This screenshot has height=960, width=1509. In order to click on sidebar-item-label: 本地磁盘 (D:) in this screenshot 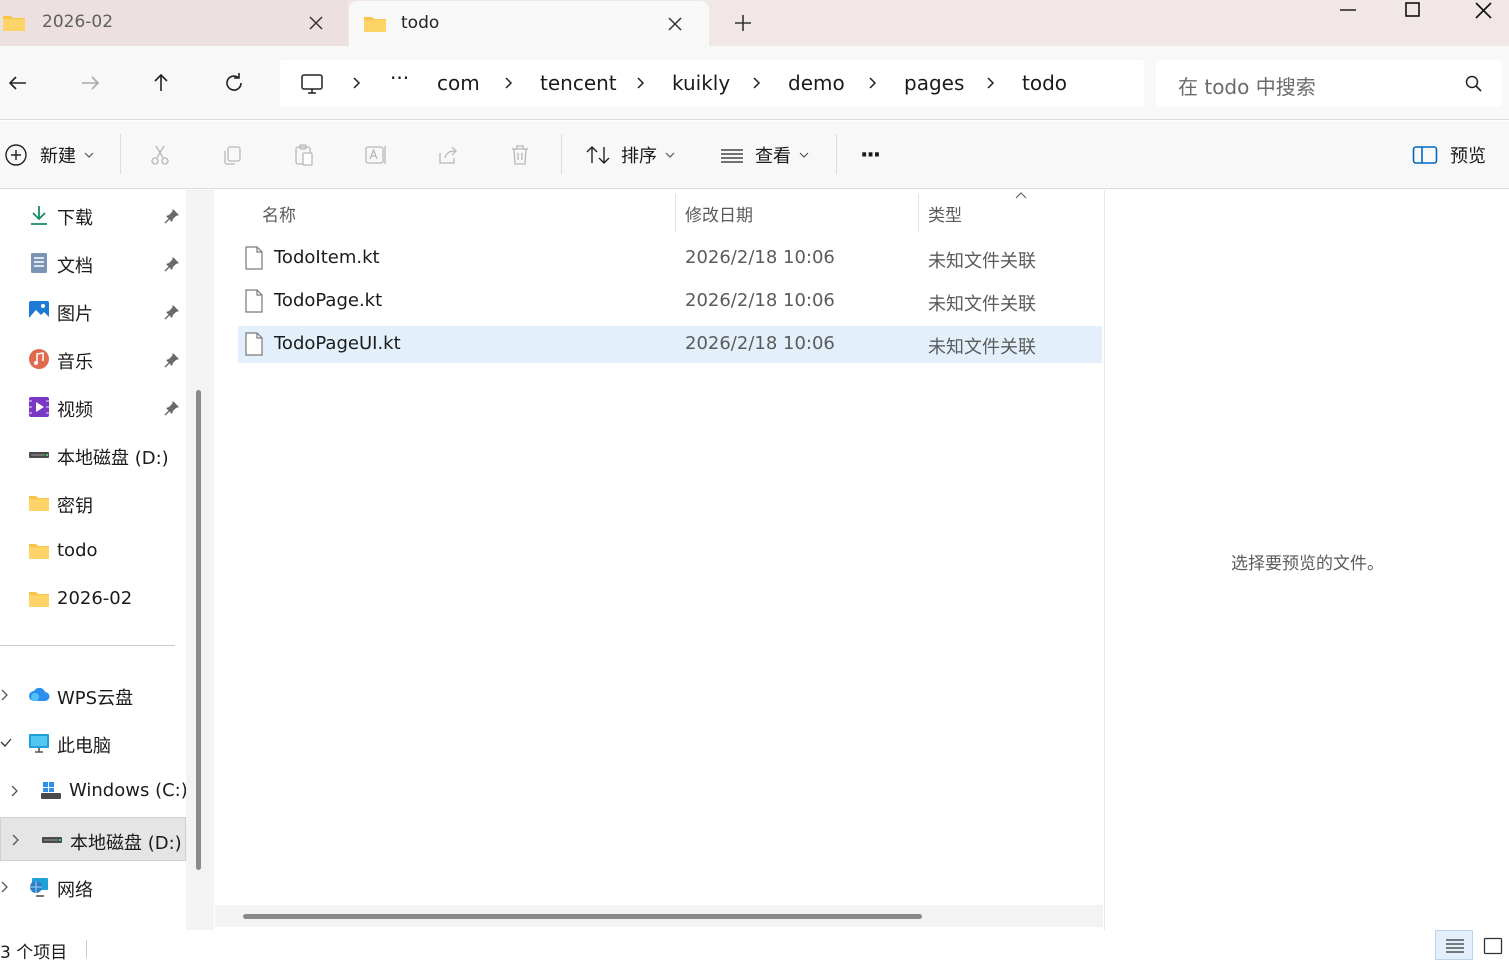, I will do `click(126, 843)`.